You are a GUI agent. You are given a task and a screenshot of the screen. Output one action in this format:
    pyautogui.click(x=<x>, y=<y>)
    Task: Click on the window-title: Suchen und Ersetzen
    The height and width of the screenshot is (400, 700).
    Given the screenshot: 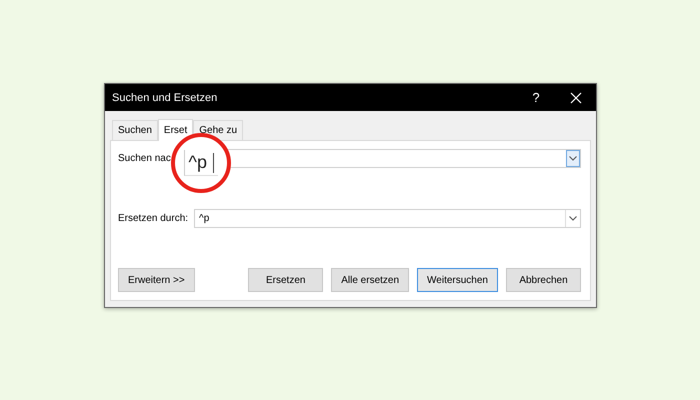 What is the action you would take?
    pyautogui.click(x=165, y=98)
    